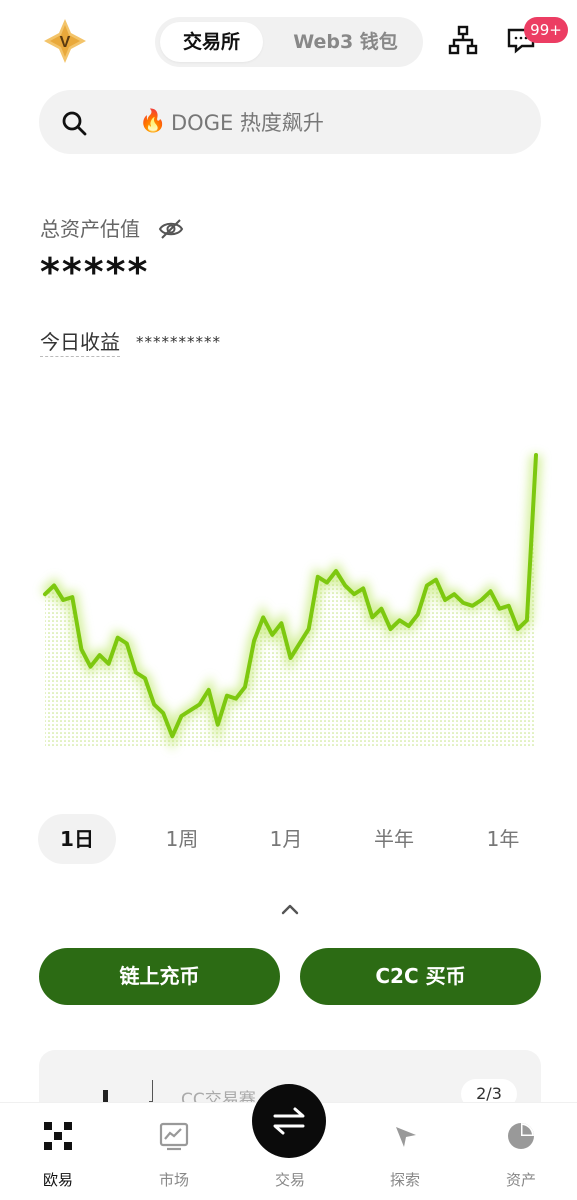 The image size is (577, 1200). Describe the element at coordinates (286, 839) in the screenshot. I see `range-tab-1m: 1月` at that location.